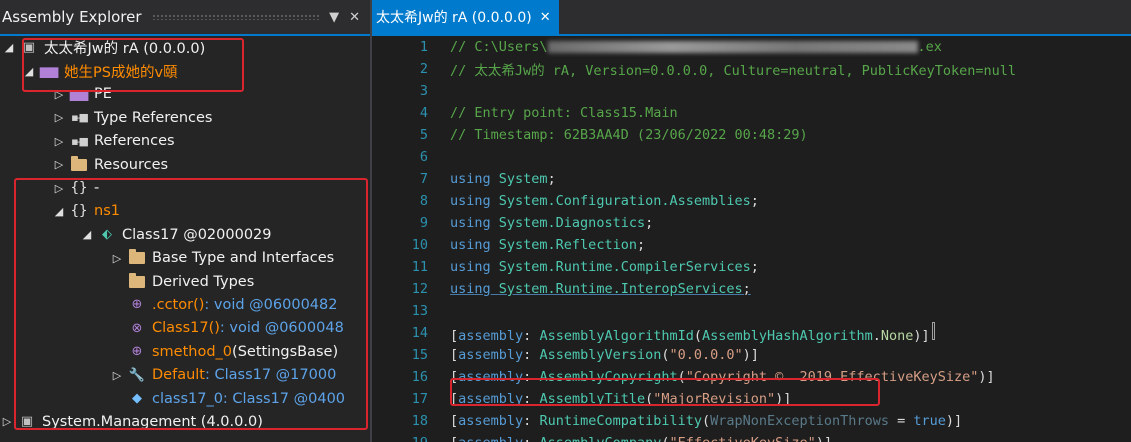 This screenshot has height=442, width=1131. I want to click on code-line: 8 using System.Configuration.Assemblies;, so click(751, 201).